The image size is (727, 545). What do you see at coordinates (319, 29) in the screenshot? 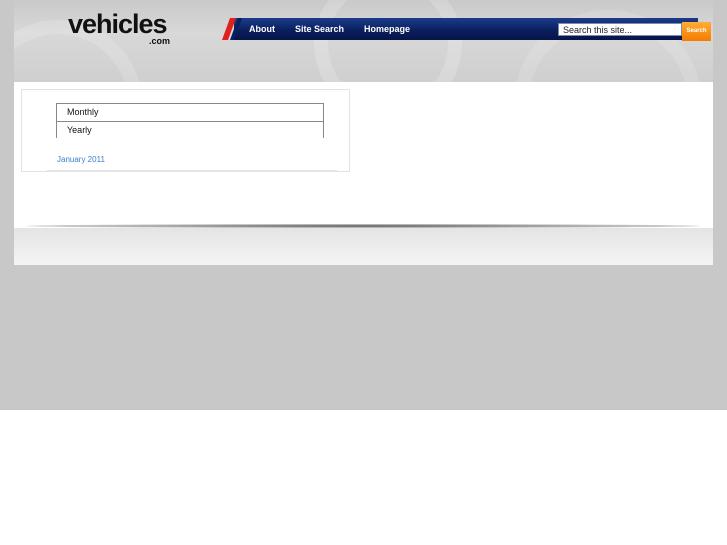
I see `nav-item-site-search: Site Search` at bounding box center [319, 29].